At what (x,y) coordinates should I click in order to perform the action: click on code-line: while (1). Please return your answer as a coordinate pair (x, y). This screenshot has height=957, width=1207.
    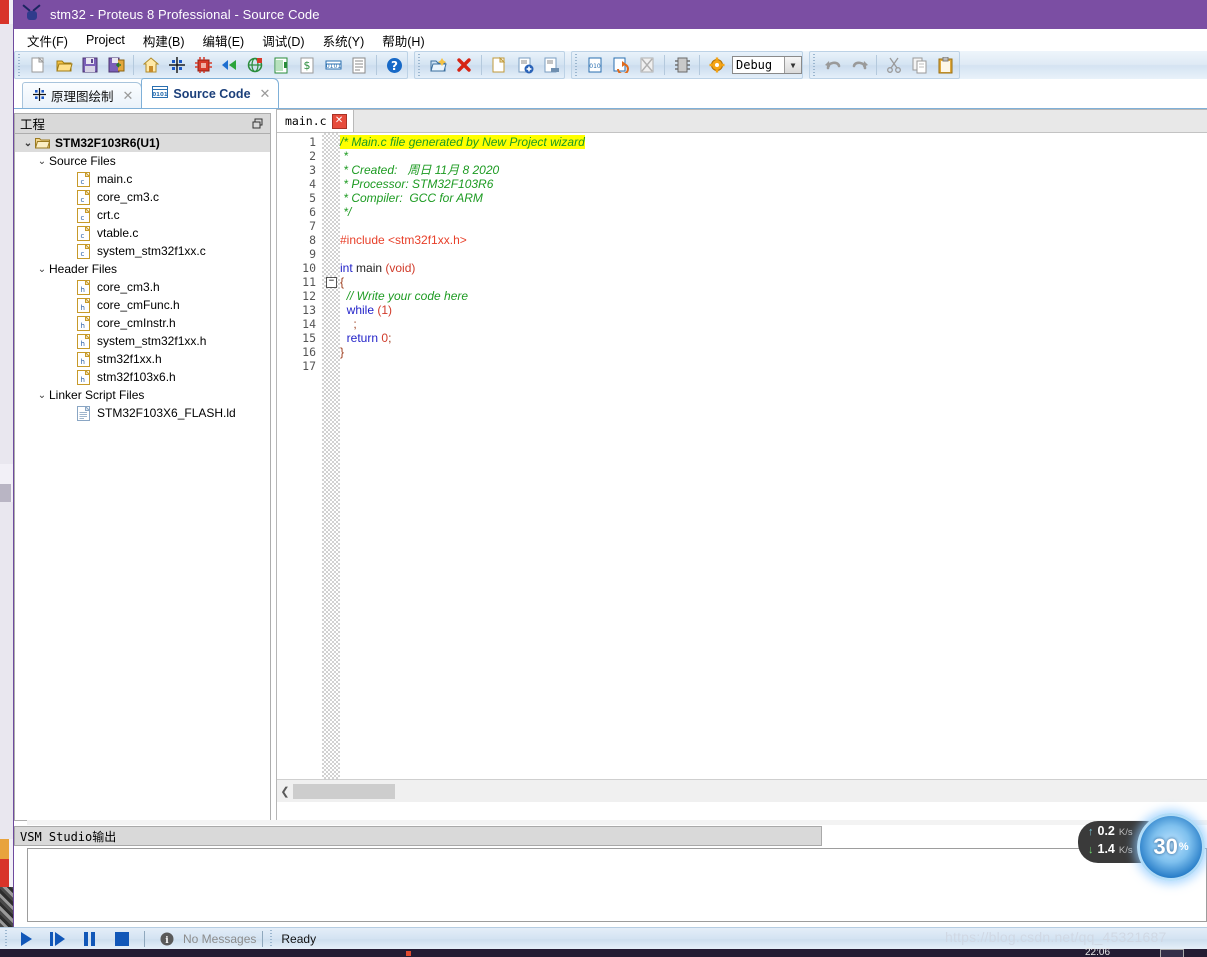
    Looking at the image, I should click on (773, 310).